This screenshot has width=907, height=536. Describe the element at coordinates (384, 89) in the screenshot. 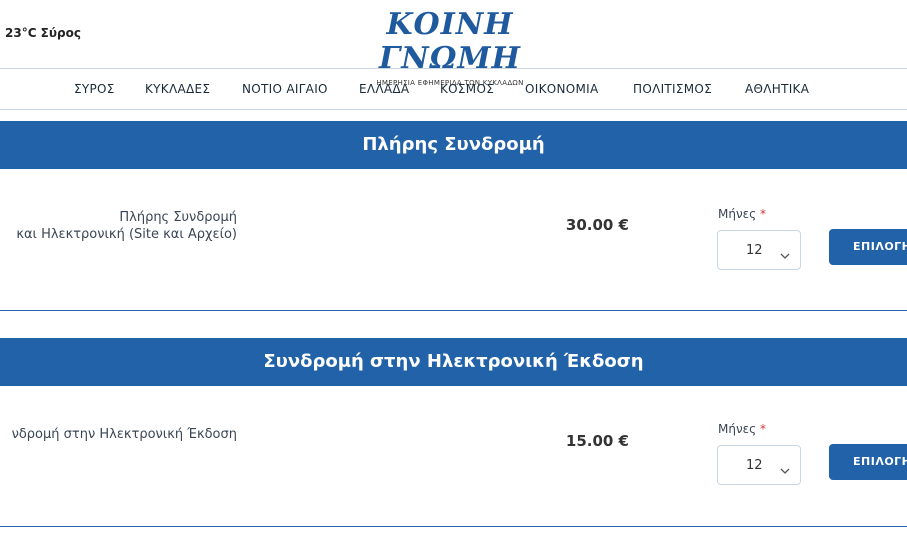

I see `nav-item-ellada: ΕΛΛΑΔΑ` at that location.